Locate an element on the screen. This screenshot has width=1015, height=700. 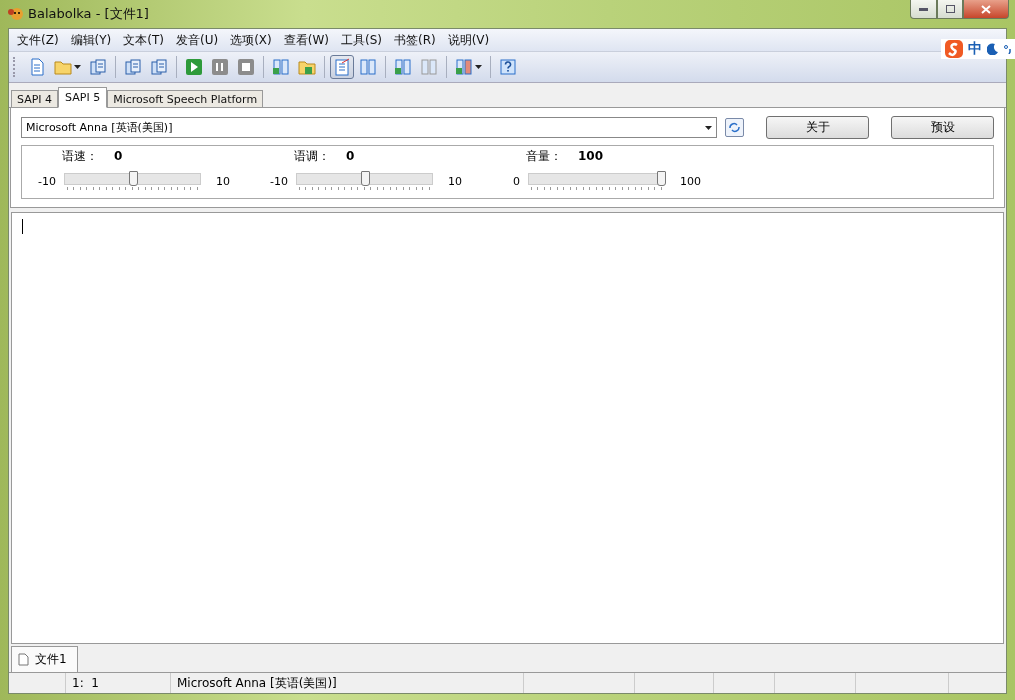
menu-item: 书签(R) is located at coordinates (414, 40).